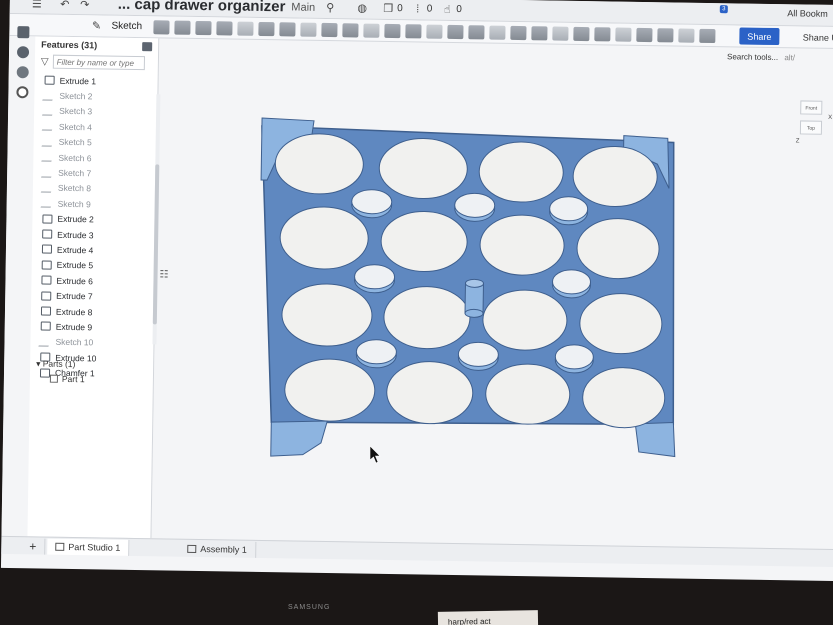 This screenshot has width=833, height=625. Describe the element at coordinates (91, 296) in the screenshot. I see `feature-item: Extrude 7` at that location.